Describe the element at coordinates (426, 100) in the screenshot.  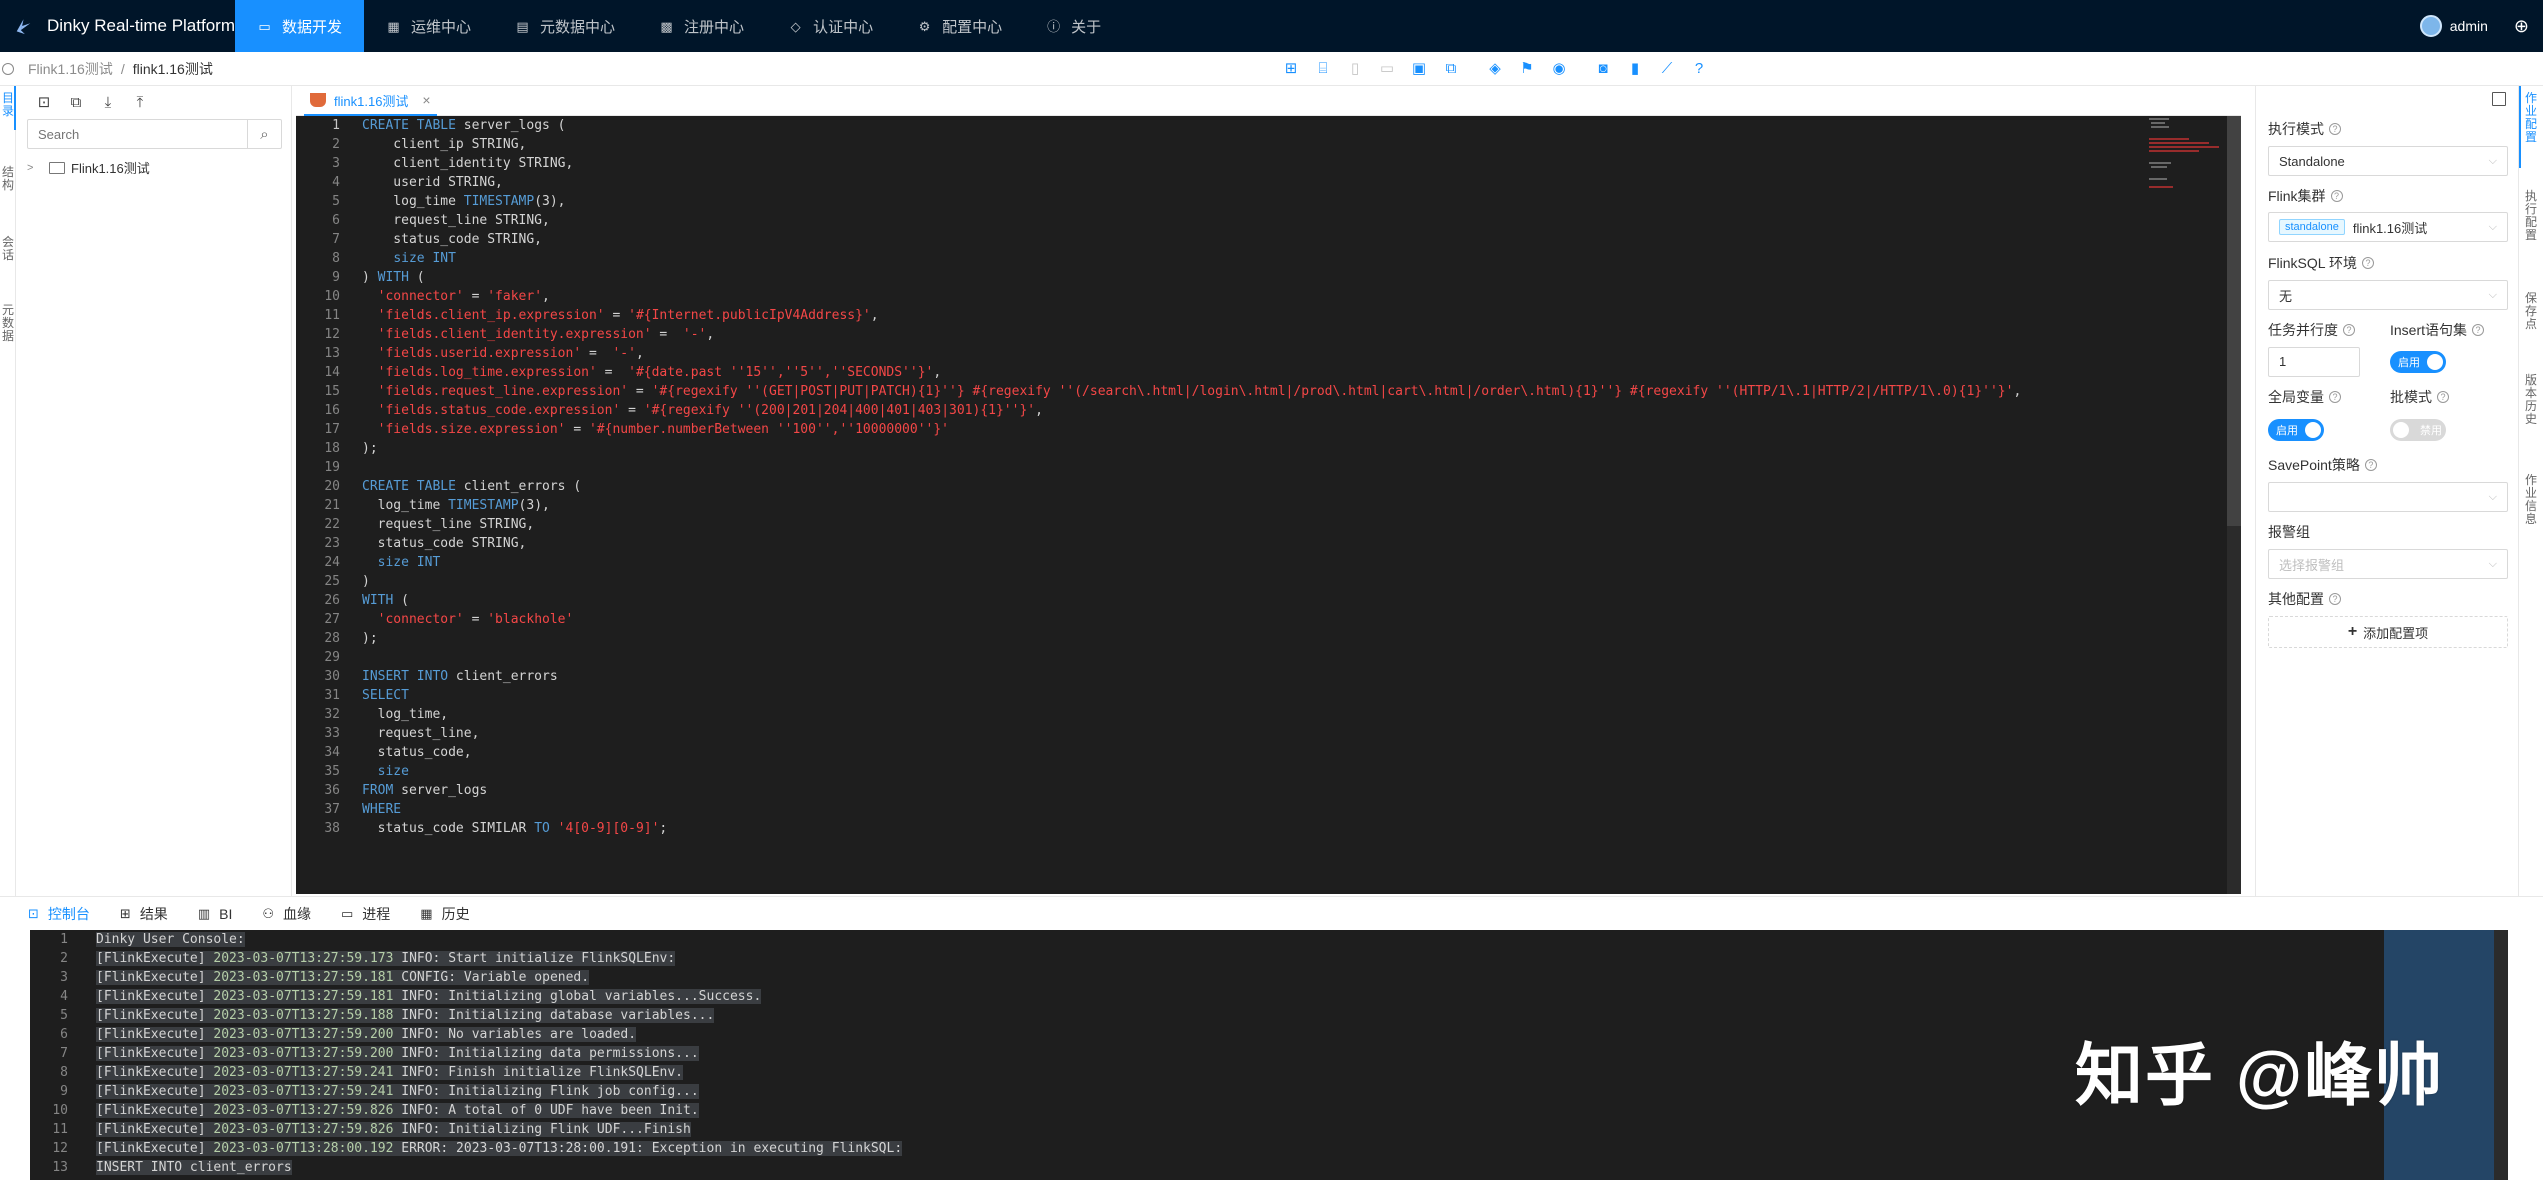
I see `close-icon: ×` at that location.